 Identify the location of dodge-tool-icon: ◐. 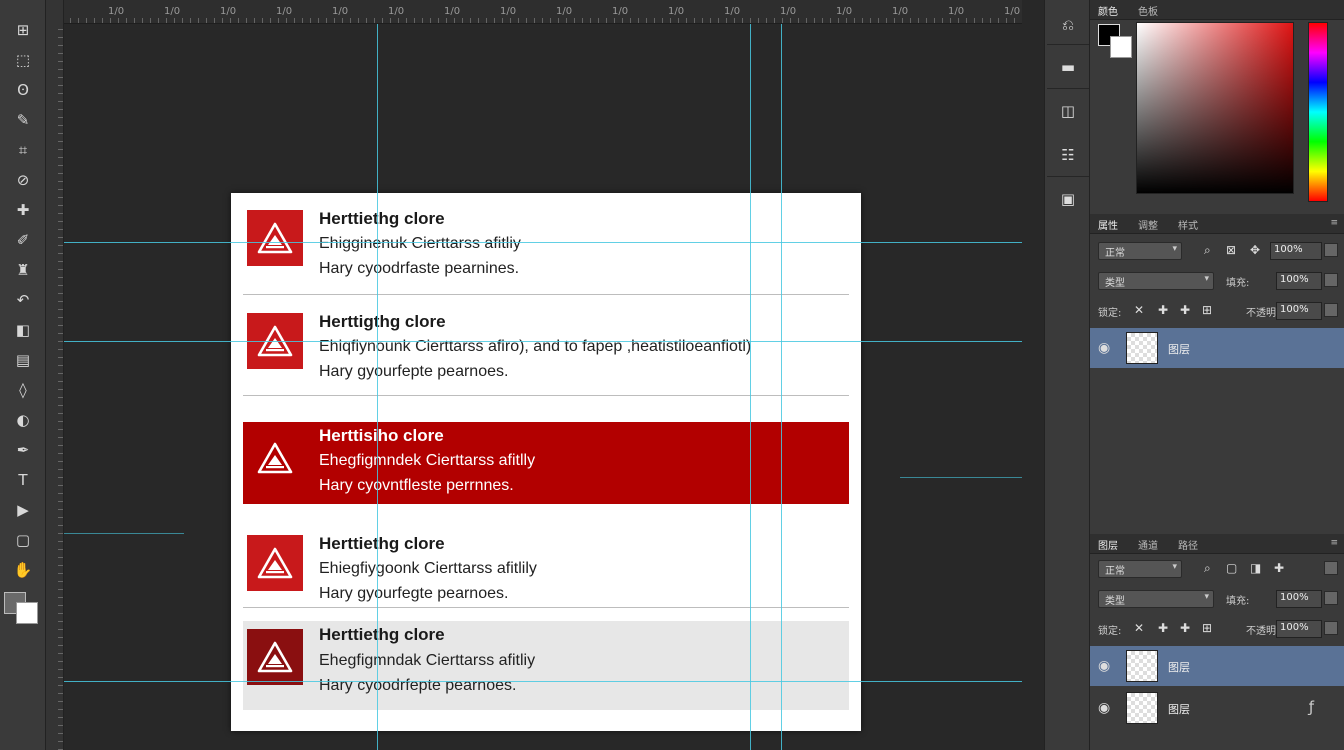
(23, 420).